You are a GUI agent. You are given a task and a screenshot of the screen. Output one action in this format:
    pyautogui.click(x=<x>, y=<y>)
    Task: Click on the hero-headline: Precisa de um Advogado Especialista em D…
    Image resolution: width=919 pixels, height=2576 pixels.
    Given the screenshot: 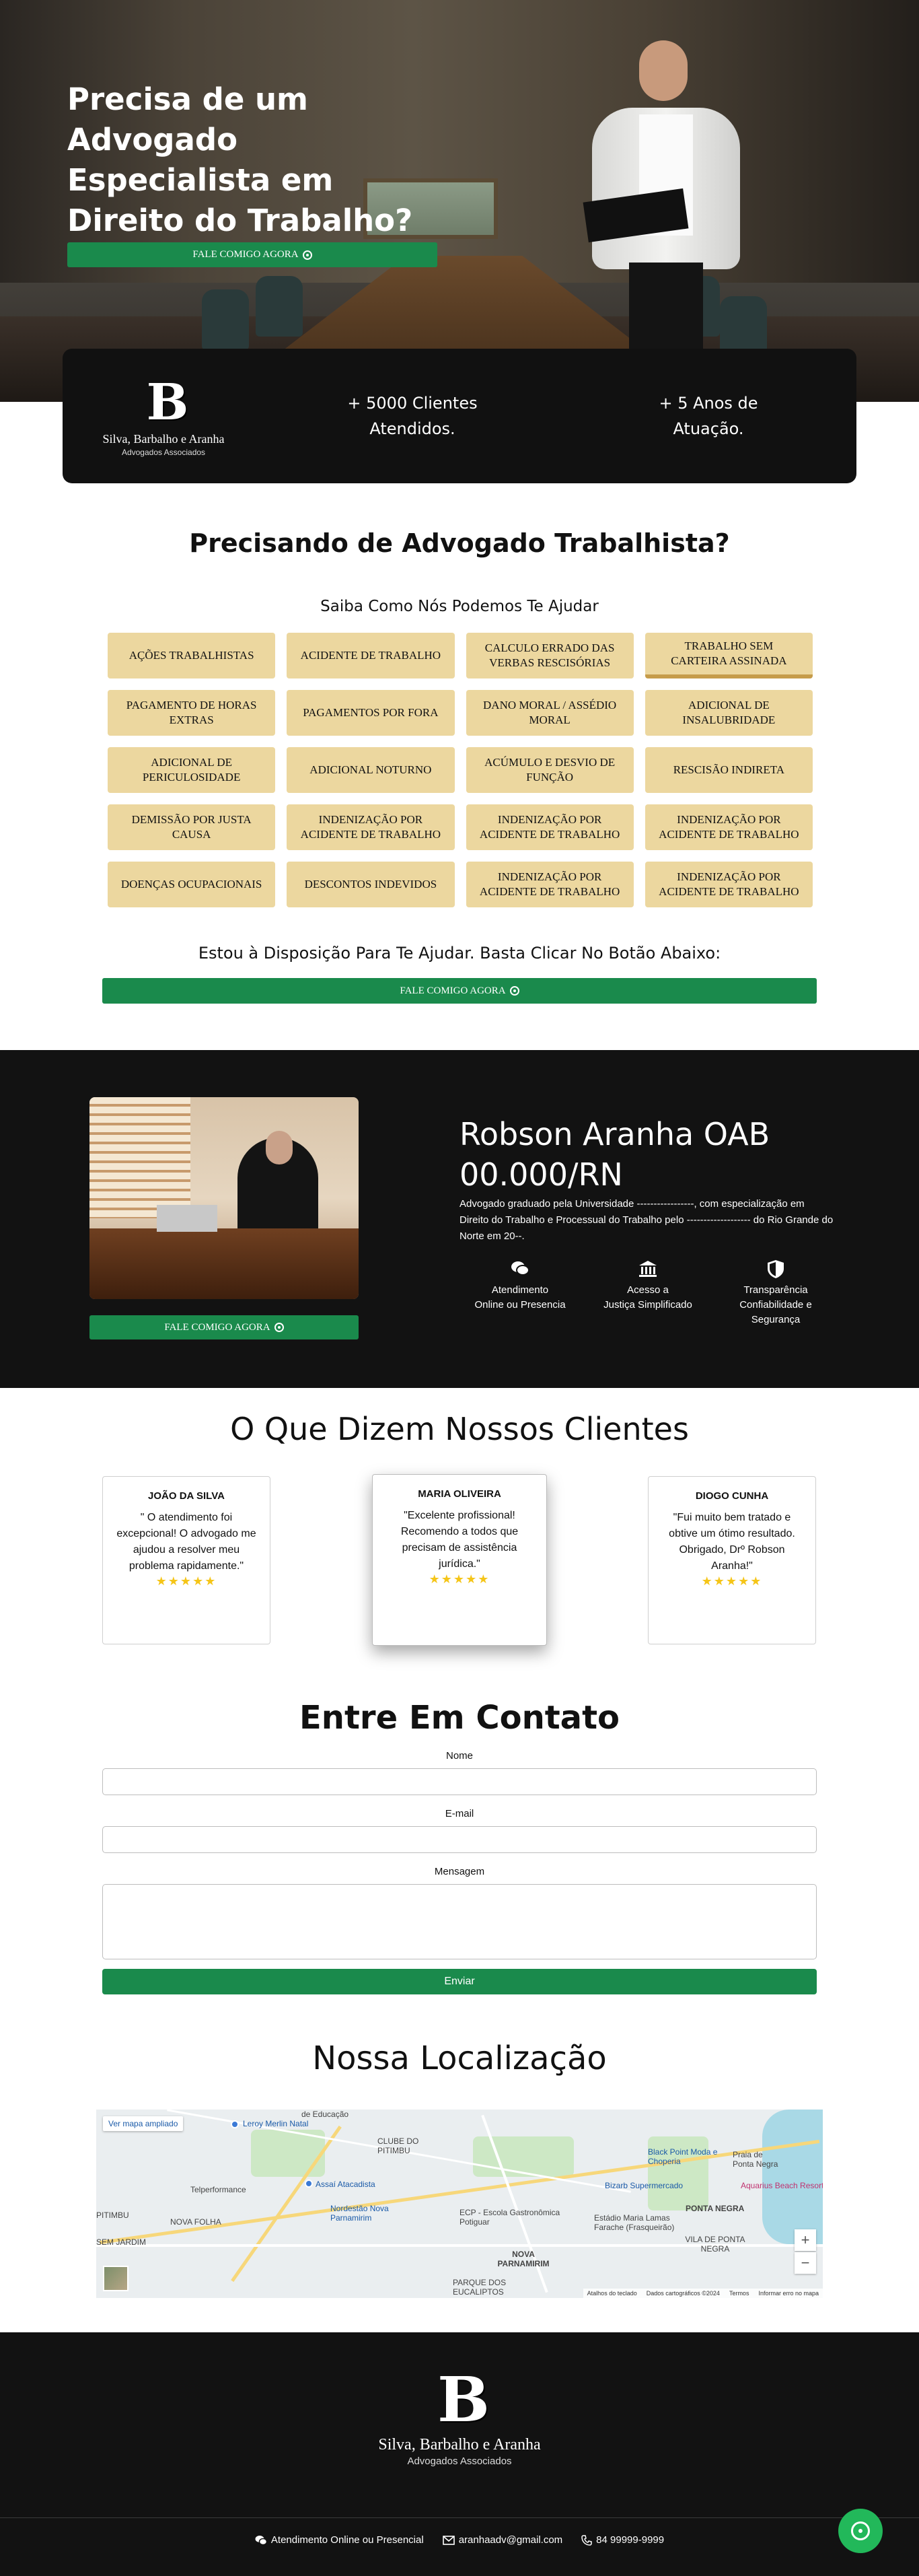 What is the action you would take?
    pyautogui.click(x=240, y=159)
    